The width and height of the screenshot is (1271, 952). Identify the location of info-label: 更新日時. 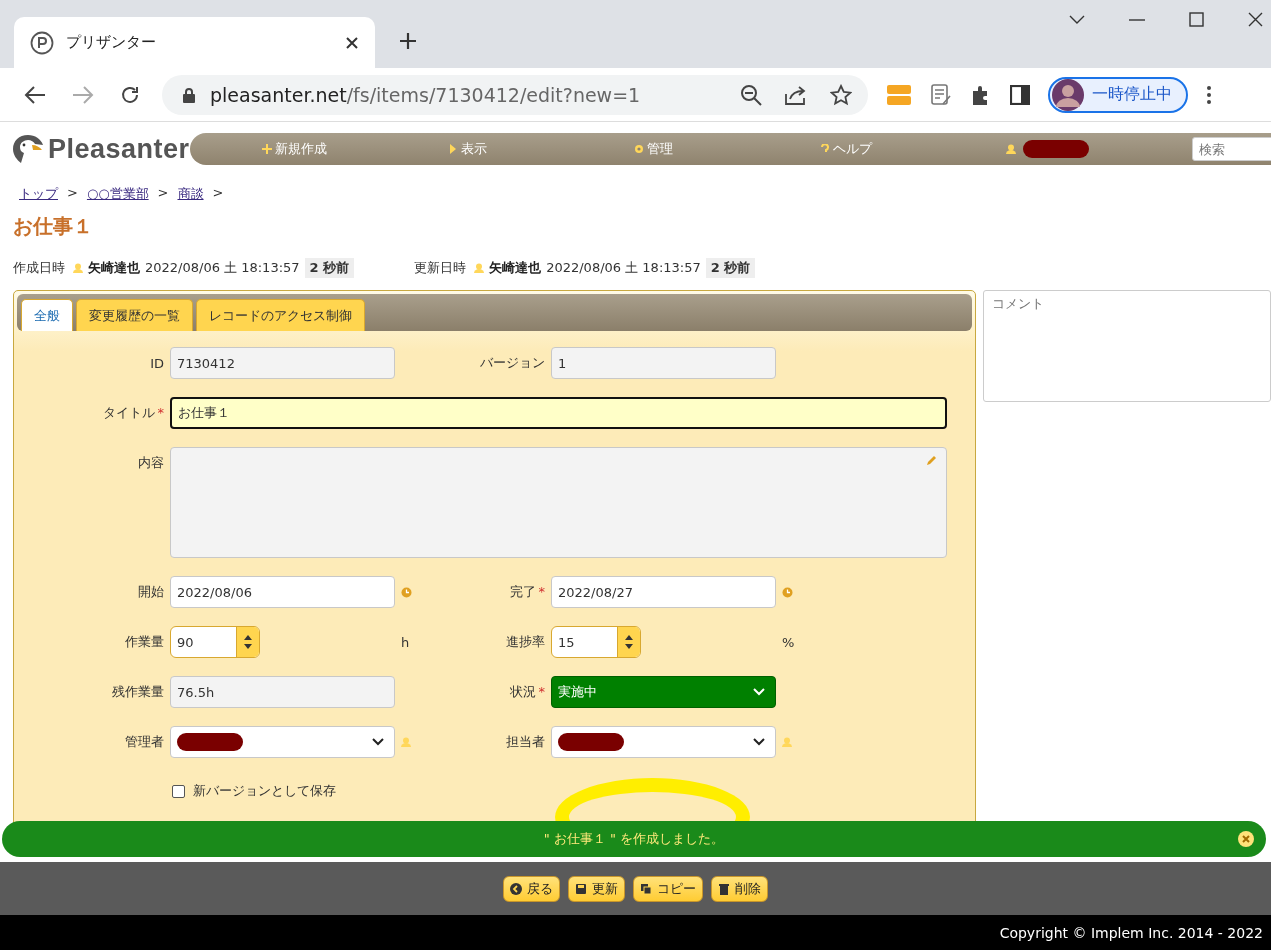
(440, 268).